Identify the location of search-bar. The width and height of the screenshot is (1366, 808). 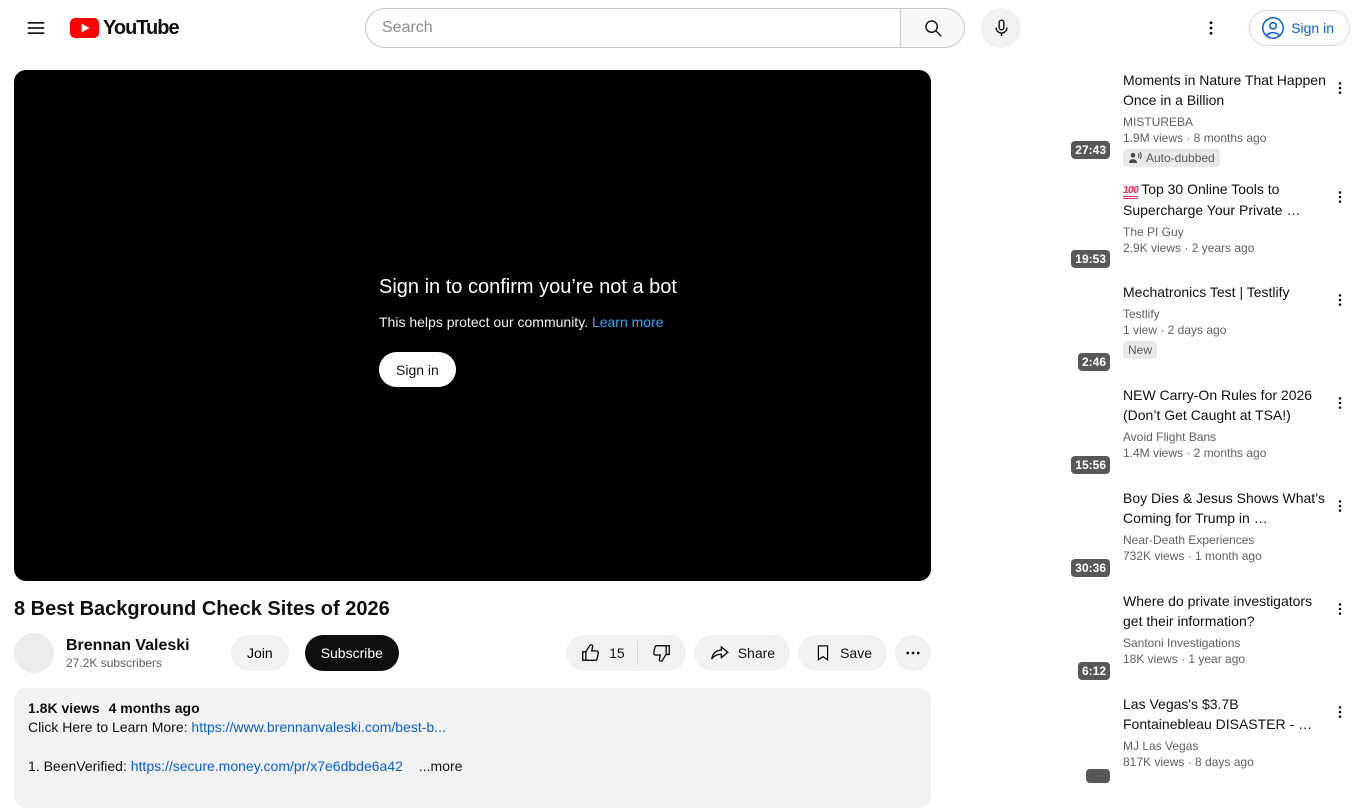
(665, 28).